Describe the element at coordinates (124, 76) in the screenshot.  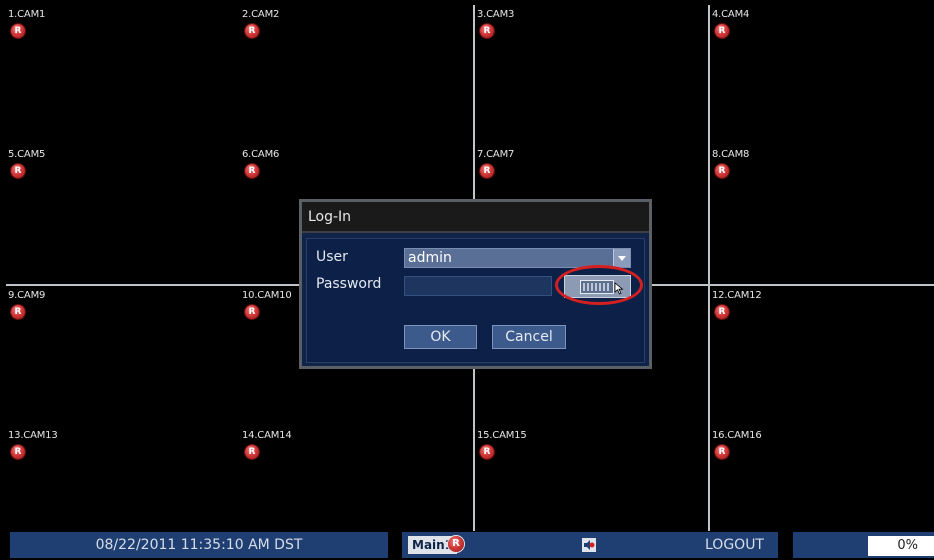
I see `camera-tile: 1.CAM1 R` at that location.